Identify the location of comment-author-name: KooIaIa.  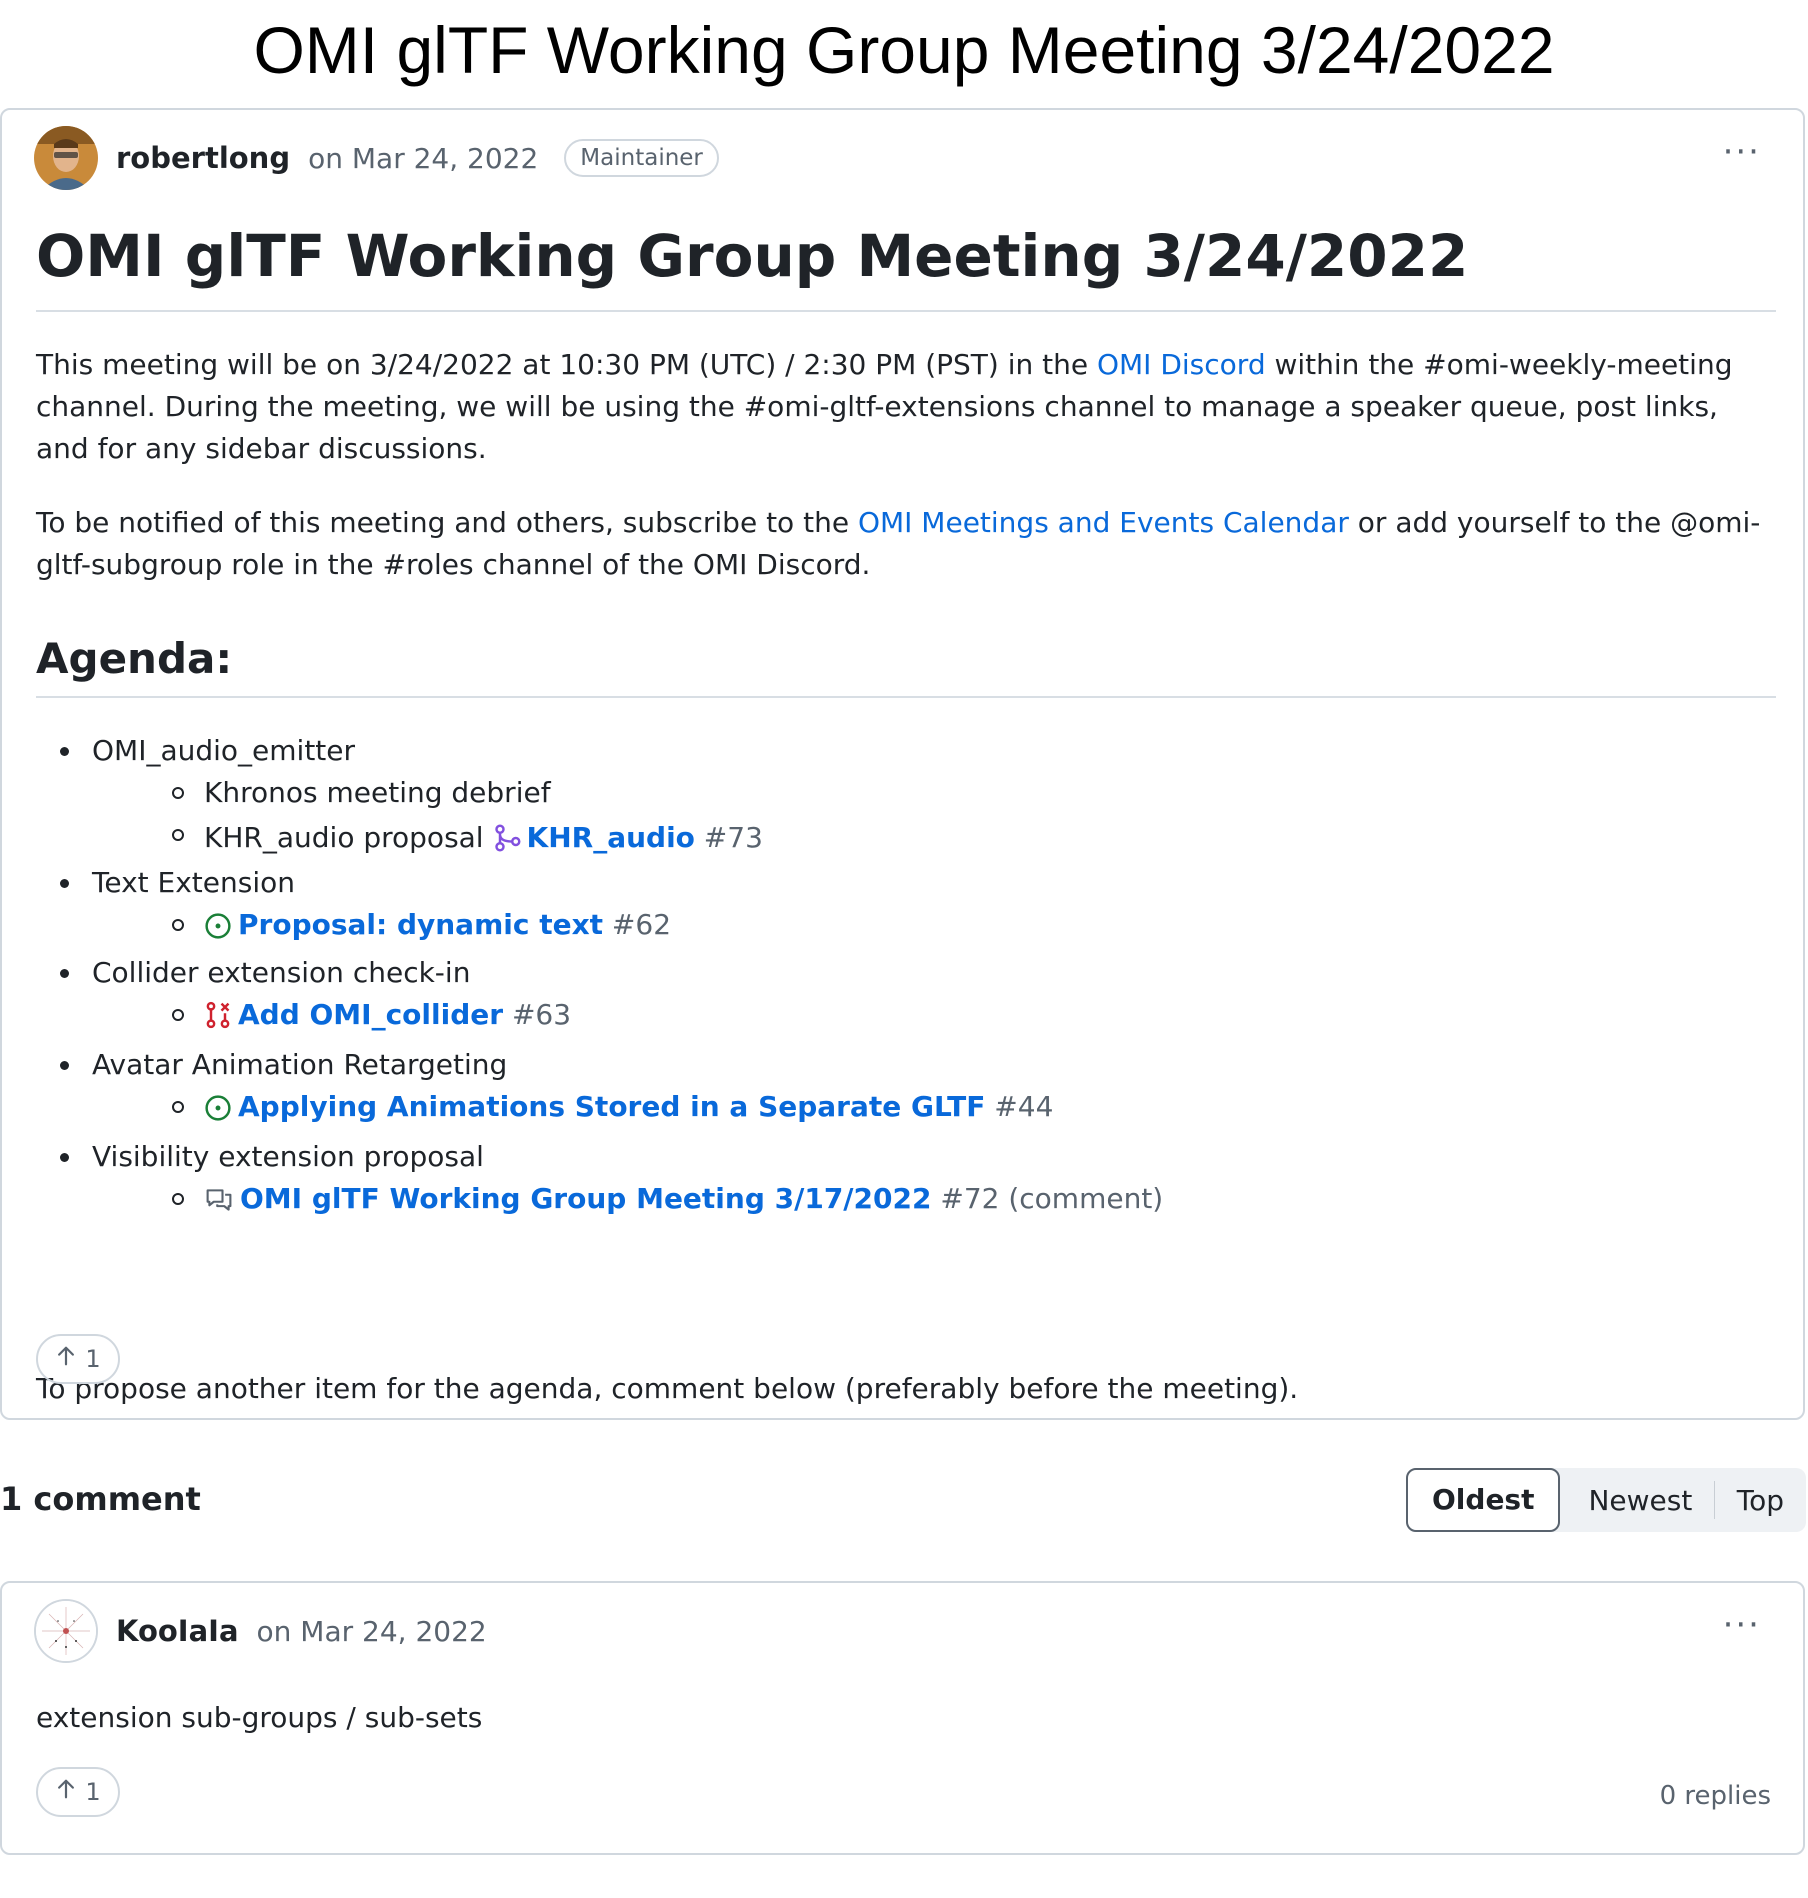
(177, 1631).